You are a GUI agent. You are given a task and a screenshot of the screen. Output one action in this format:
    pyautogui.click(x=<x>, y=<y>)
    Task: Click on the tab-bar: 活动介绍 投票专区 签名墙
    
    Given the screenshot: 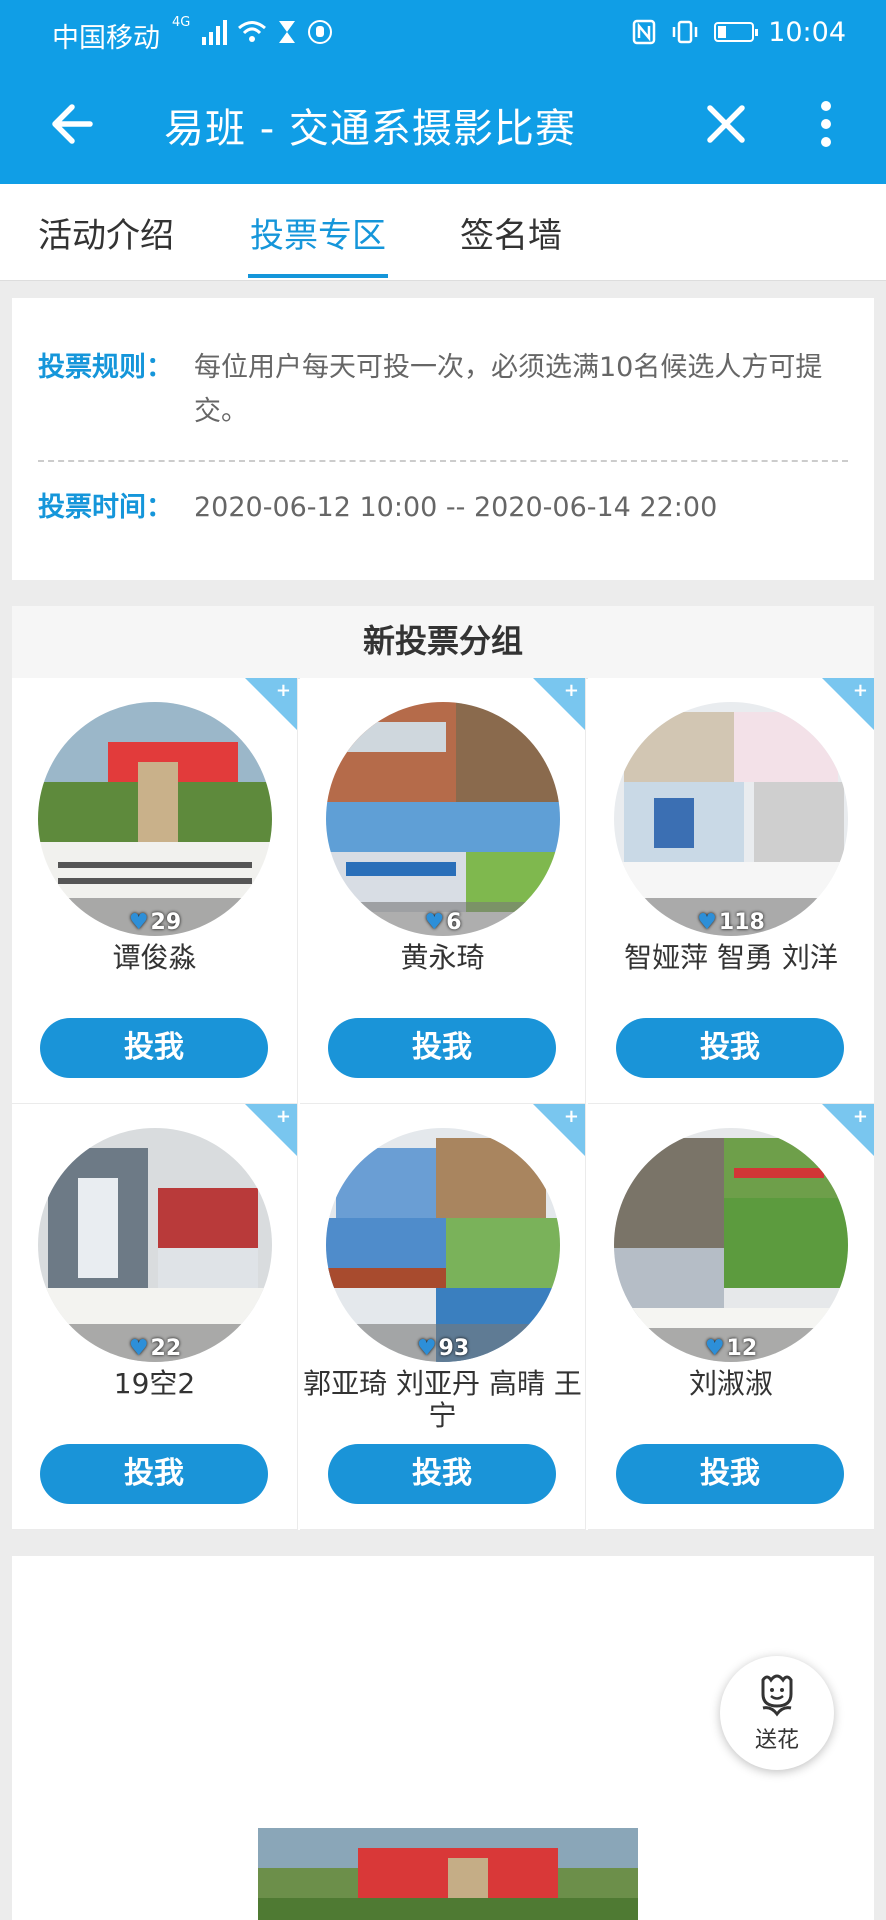 What is the action you would take?
    pyautogui.click(x=443, y=232)
    